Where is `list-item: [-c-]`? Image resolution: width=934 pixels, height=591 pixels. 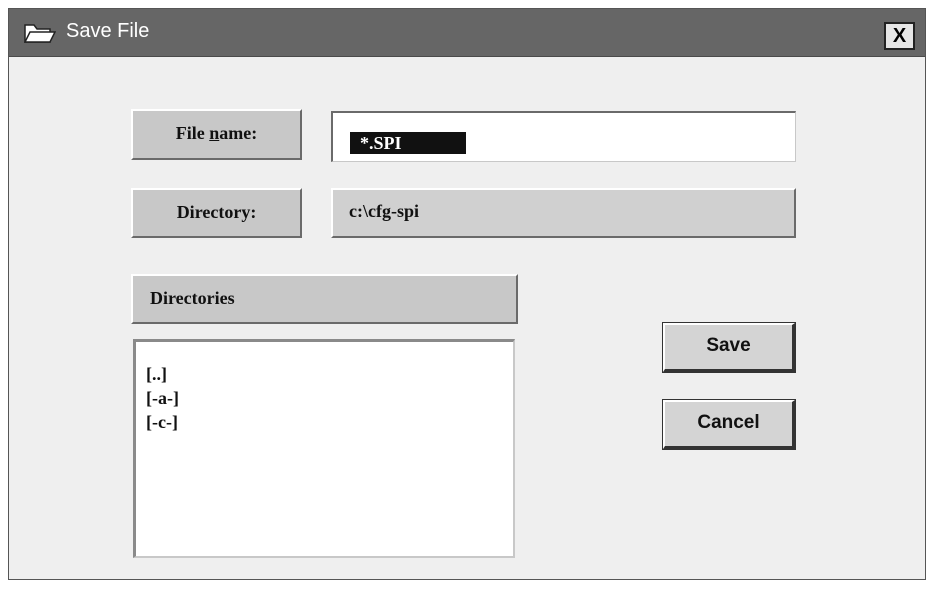 list-item: [-c-] is located at coordinates (329, 422).